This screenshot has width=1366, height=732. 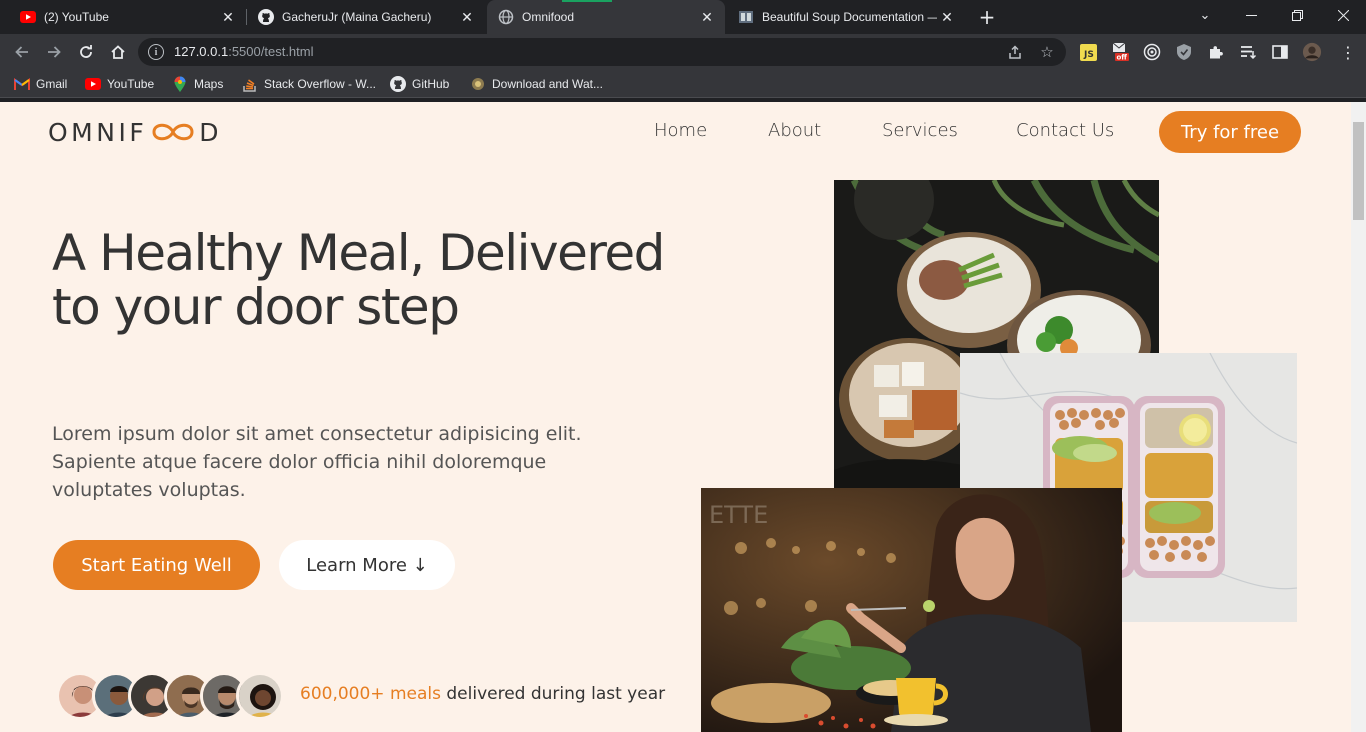 What do you see at coordinates (920, 130) in the screenshot?
I see `nav-services: Services` at bounding box center [920, 130].